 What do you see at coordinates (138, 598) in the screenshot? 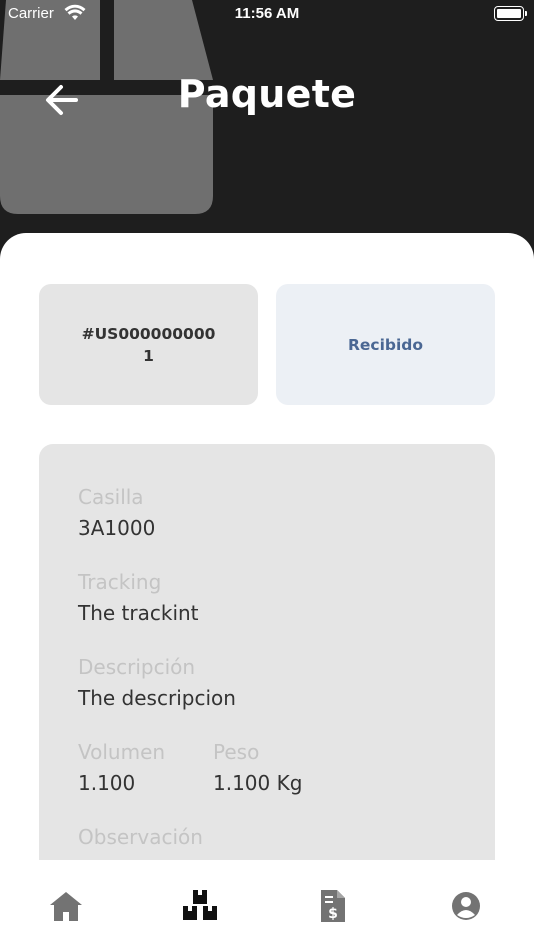
I see `field-tracking: Tracking The trackint` at bounding box center [138, 598].